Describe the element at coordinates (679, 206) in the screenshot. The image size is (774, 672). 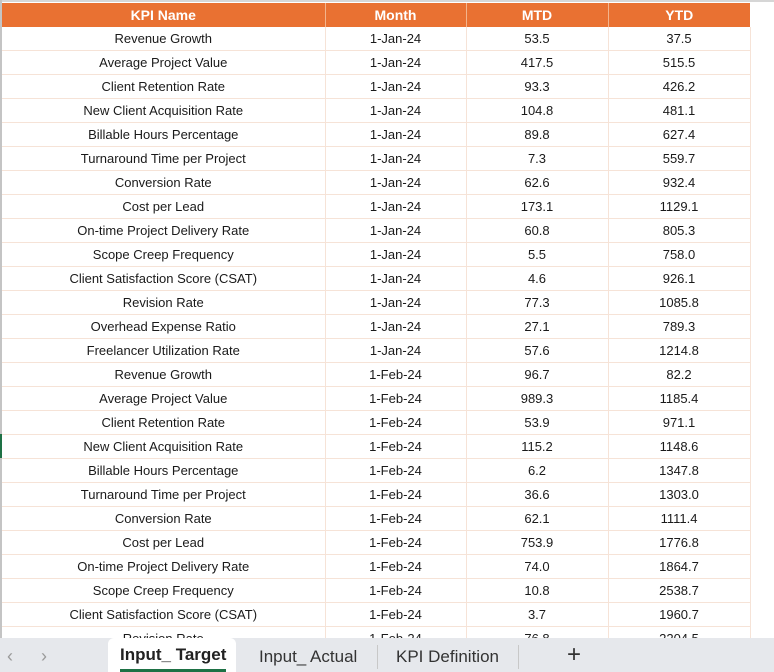
I see `cell-ytd: 1129.1` at that location.